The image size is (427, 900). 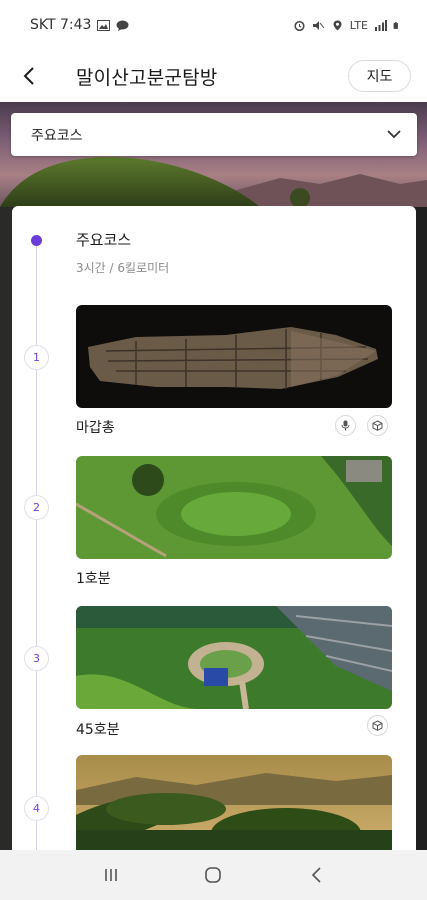 I want to click on location-icon, so click(x=337, y=25).